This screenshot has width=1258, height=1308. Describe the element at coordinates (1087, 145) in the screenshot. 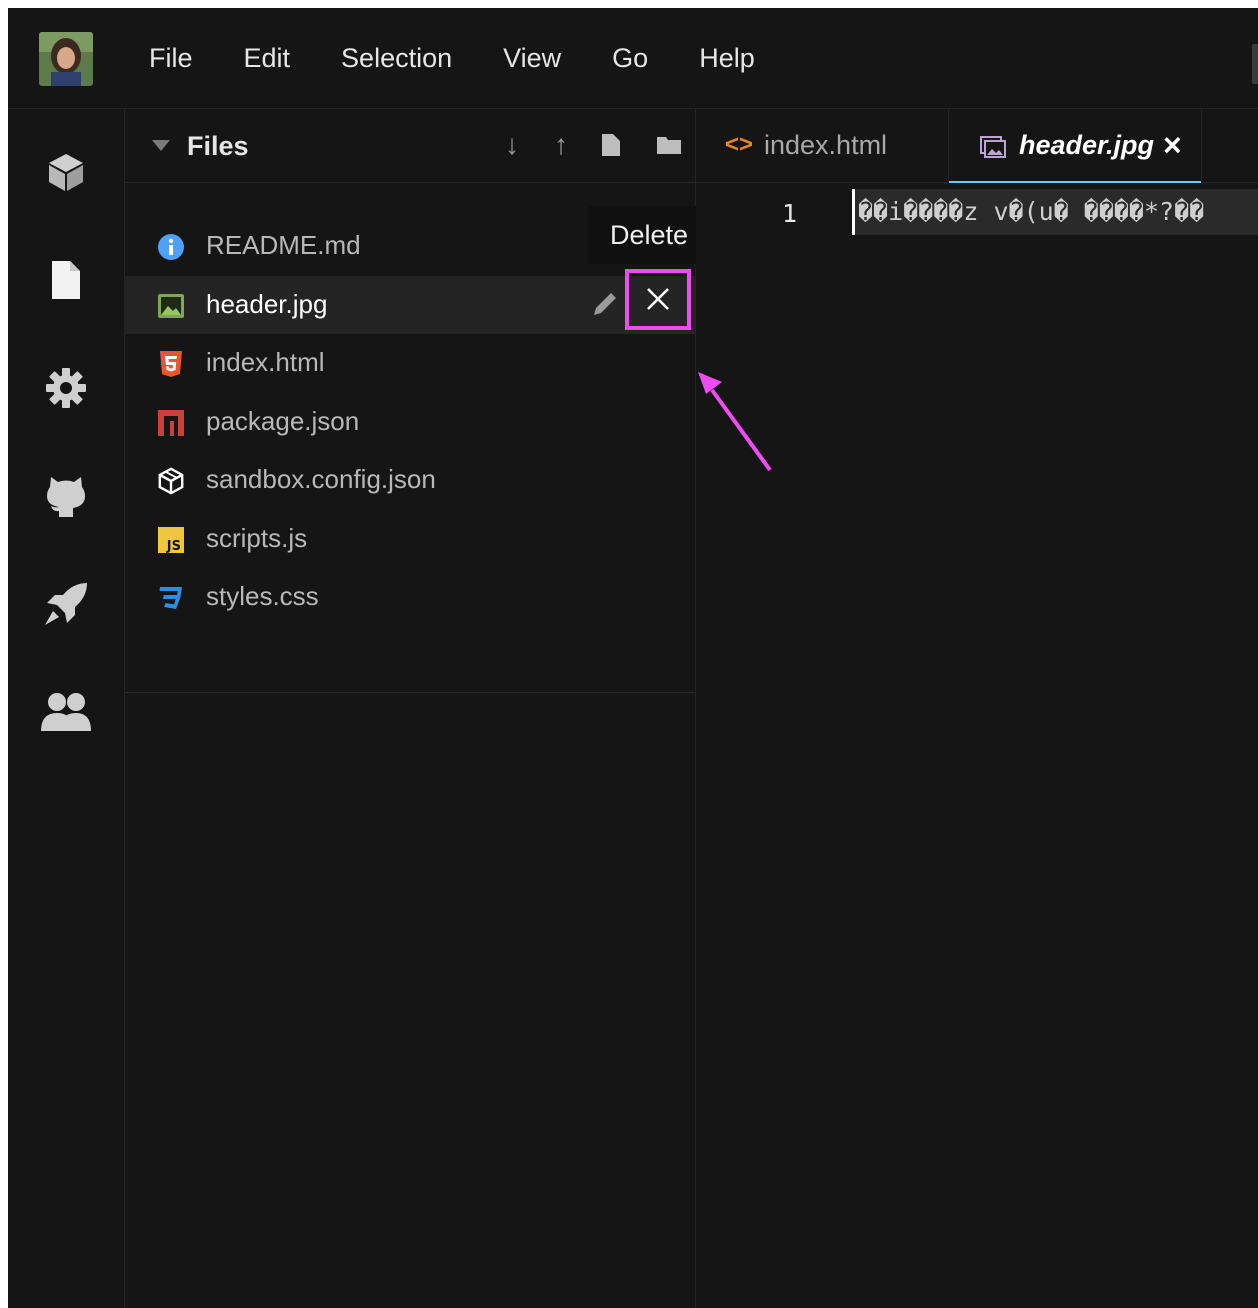

I see `tab-label: header.jpg` at that location.